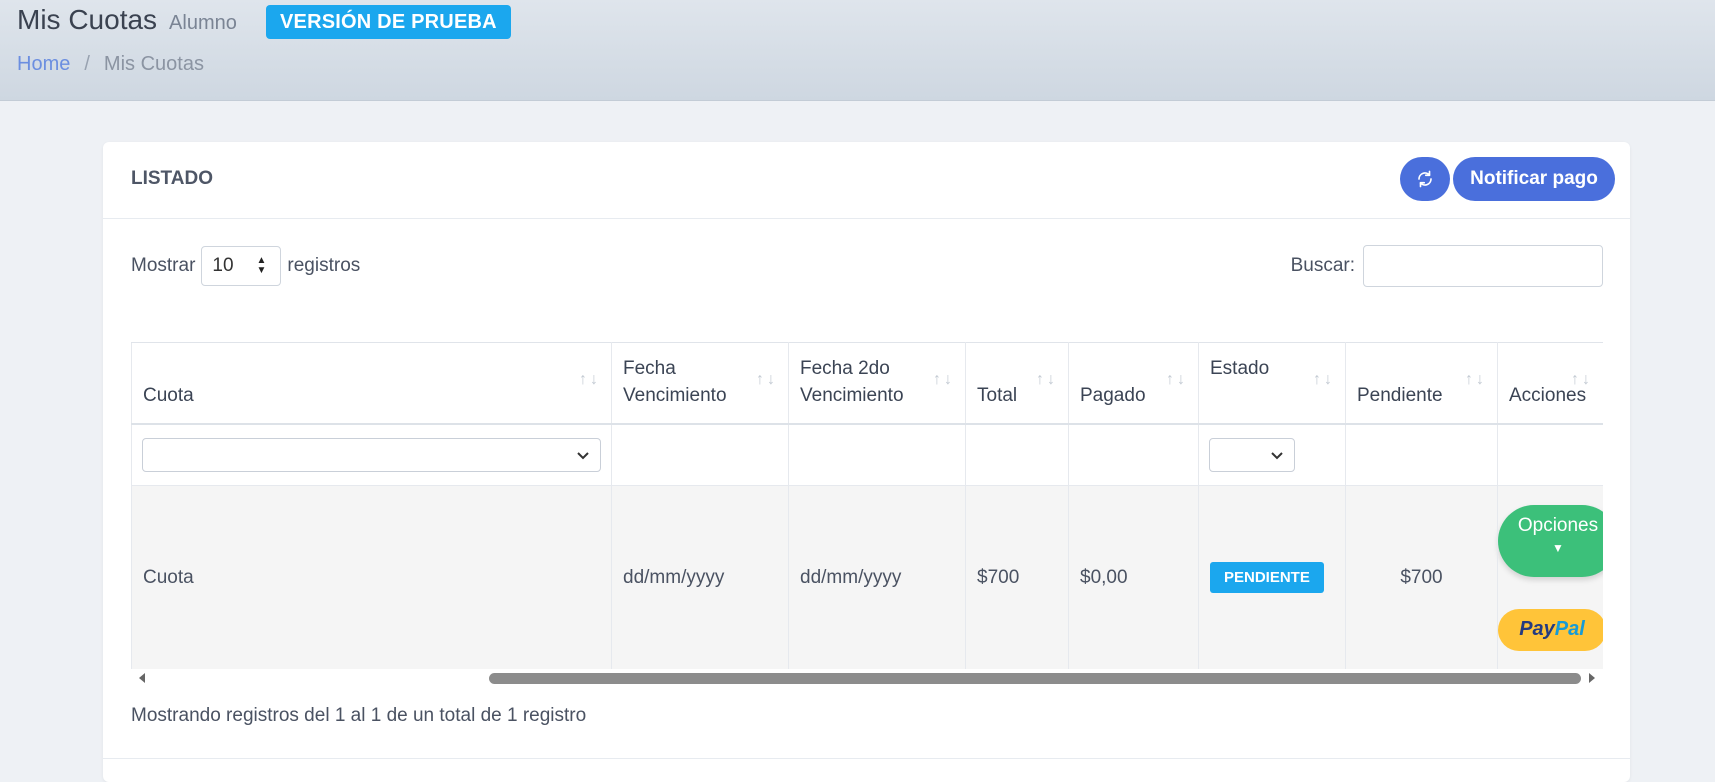  What do you see at coordinates (866, 758) in the screenshot?
I see `card-footer-divider` at bounding box center [866, 758].